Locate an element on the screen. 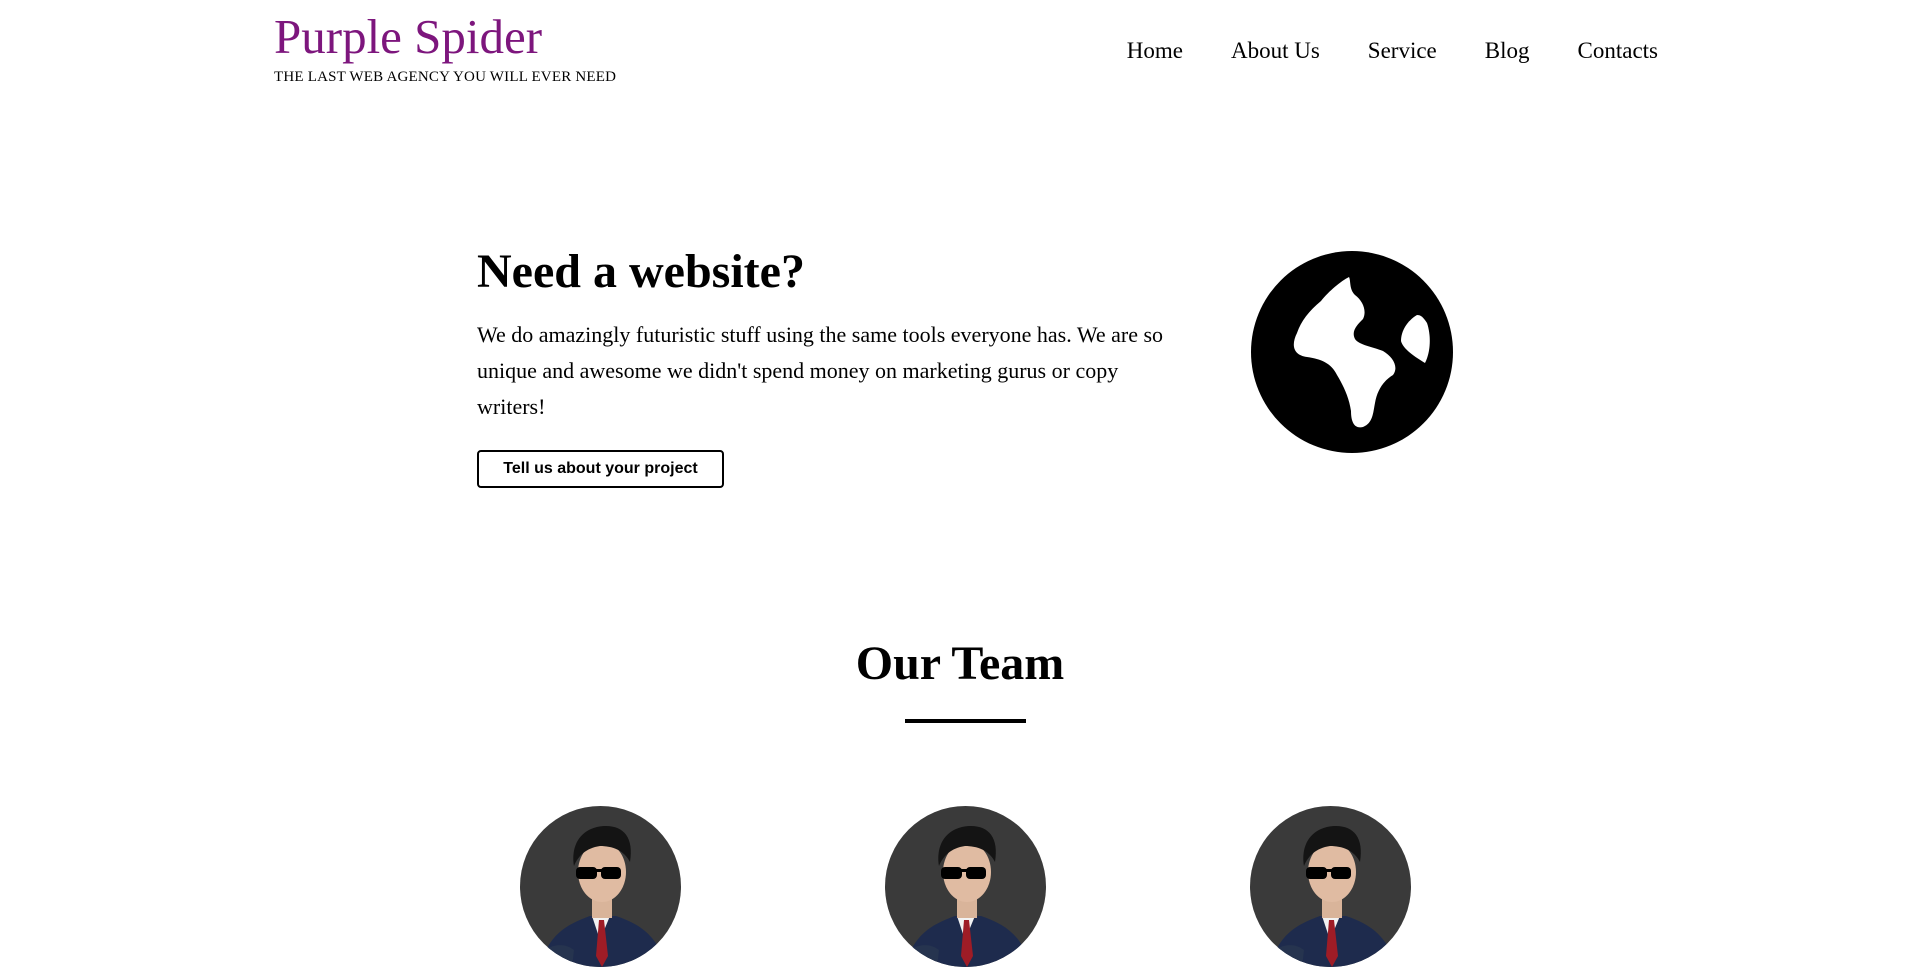 Image resolution: width=1920 pixels, height=969 pixels. tell-us-about-project-button: Tell us about your project is located at coordinates (600, 469).